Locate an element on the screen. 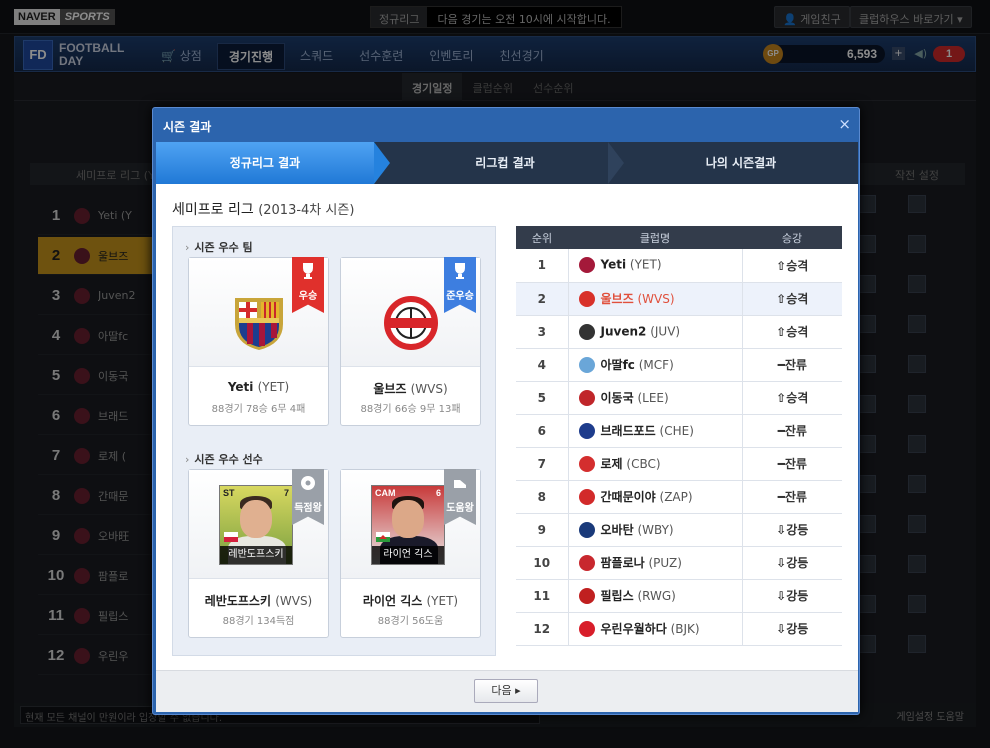  standings-row: 5 이동국 (LEE) ⇧승격 is located at coordinates (679, 398).